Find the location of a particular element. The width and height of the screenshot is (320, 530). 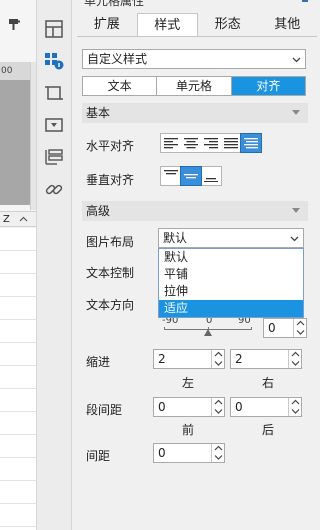

image-layout-select: 默认 is located at coordinates (231, 238).